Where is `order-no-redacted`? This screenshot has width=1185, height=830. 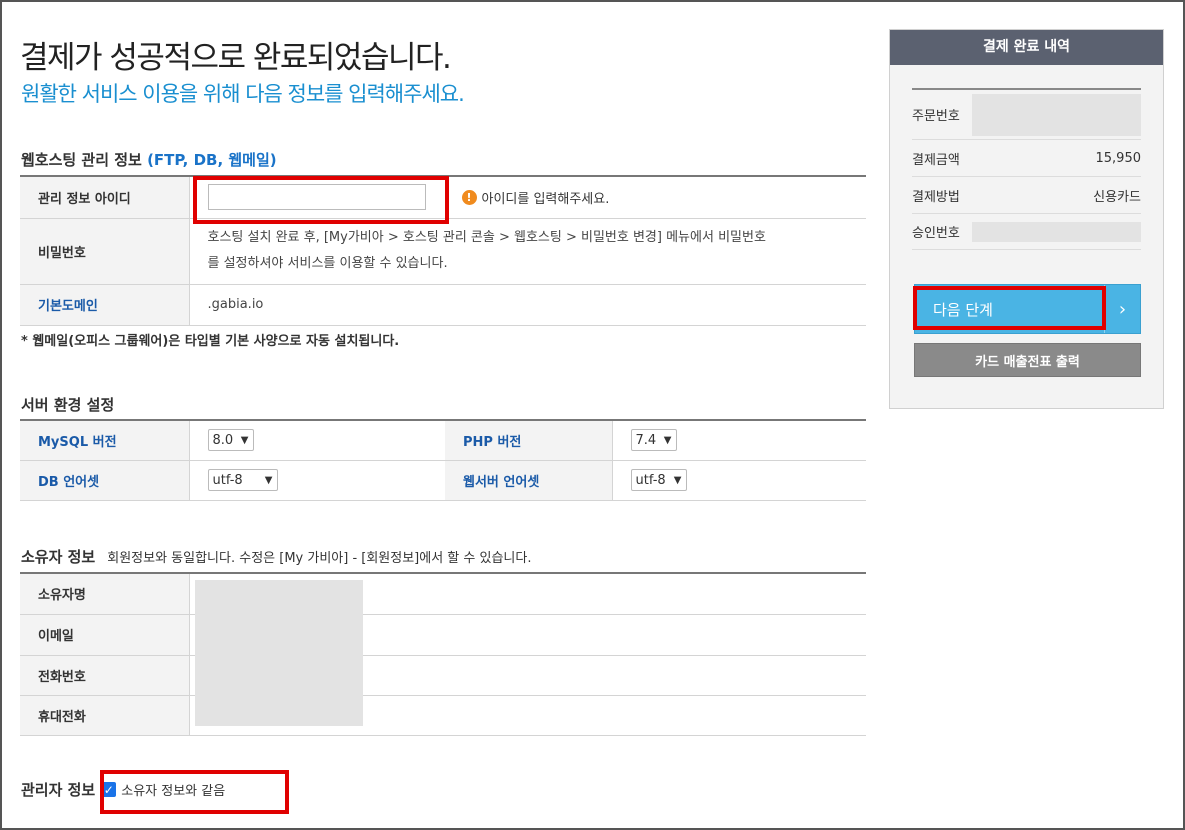 order-no-redacted is located at coordinates (1056, 114).